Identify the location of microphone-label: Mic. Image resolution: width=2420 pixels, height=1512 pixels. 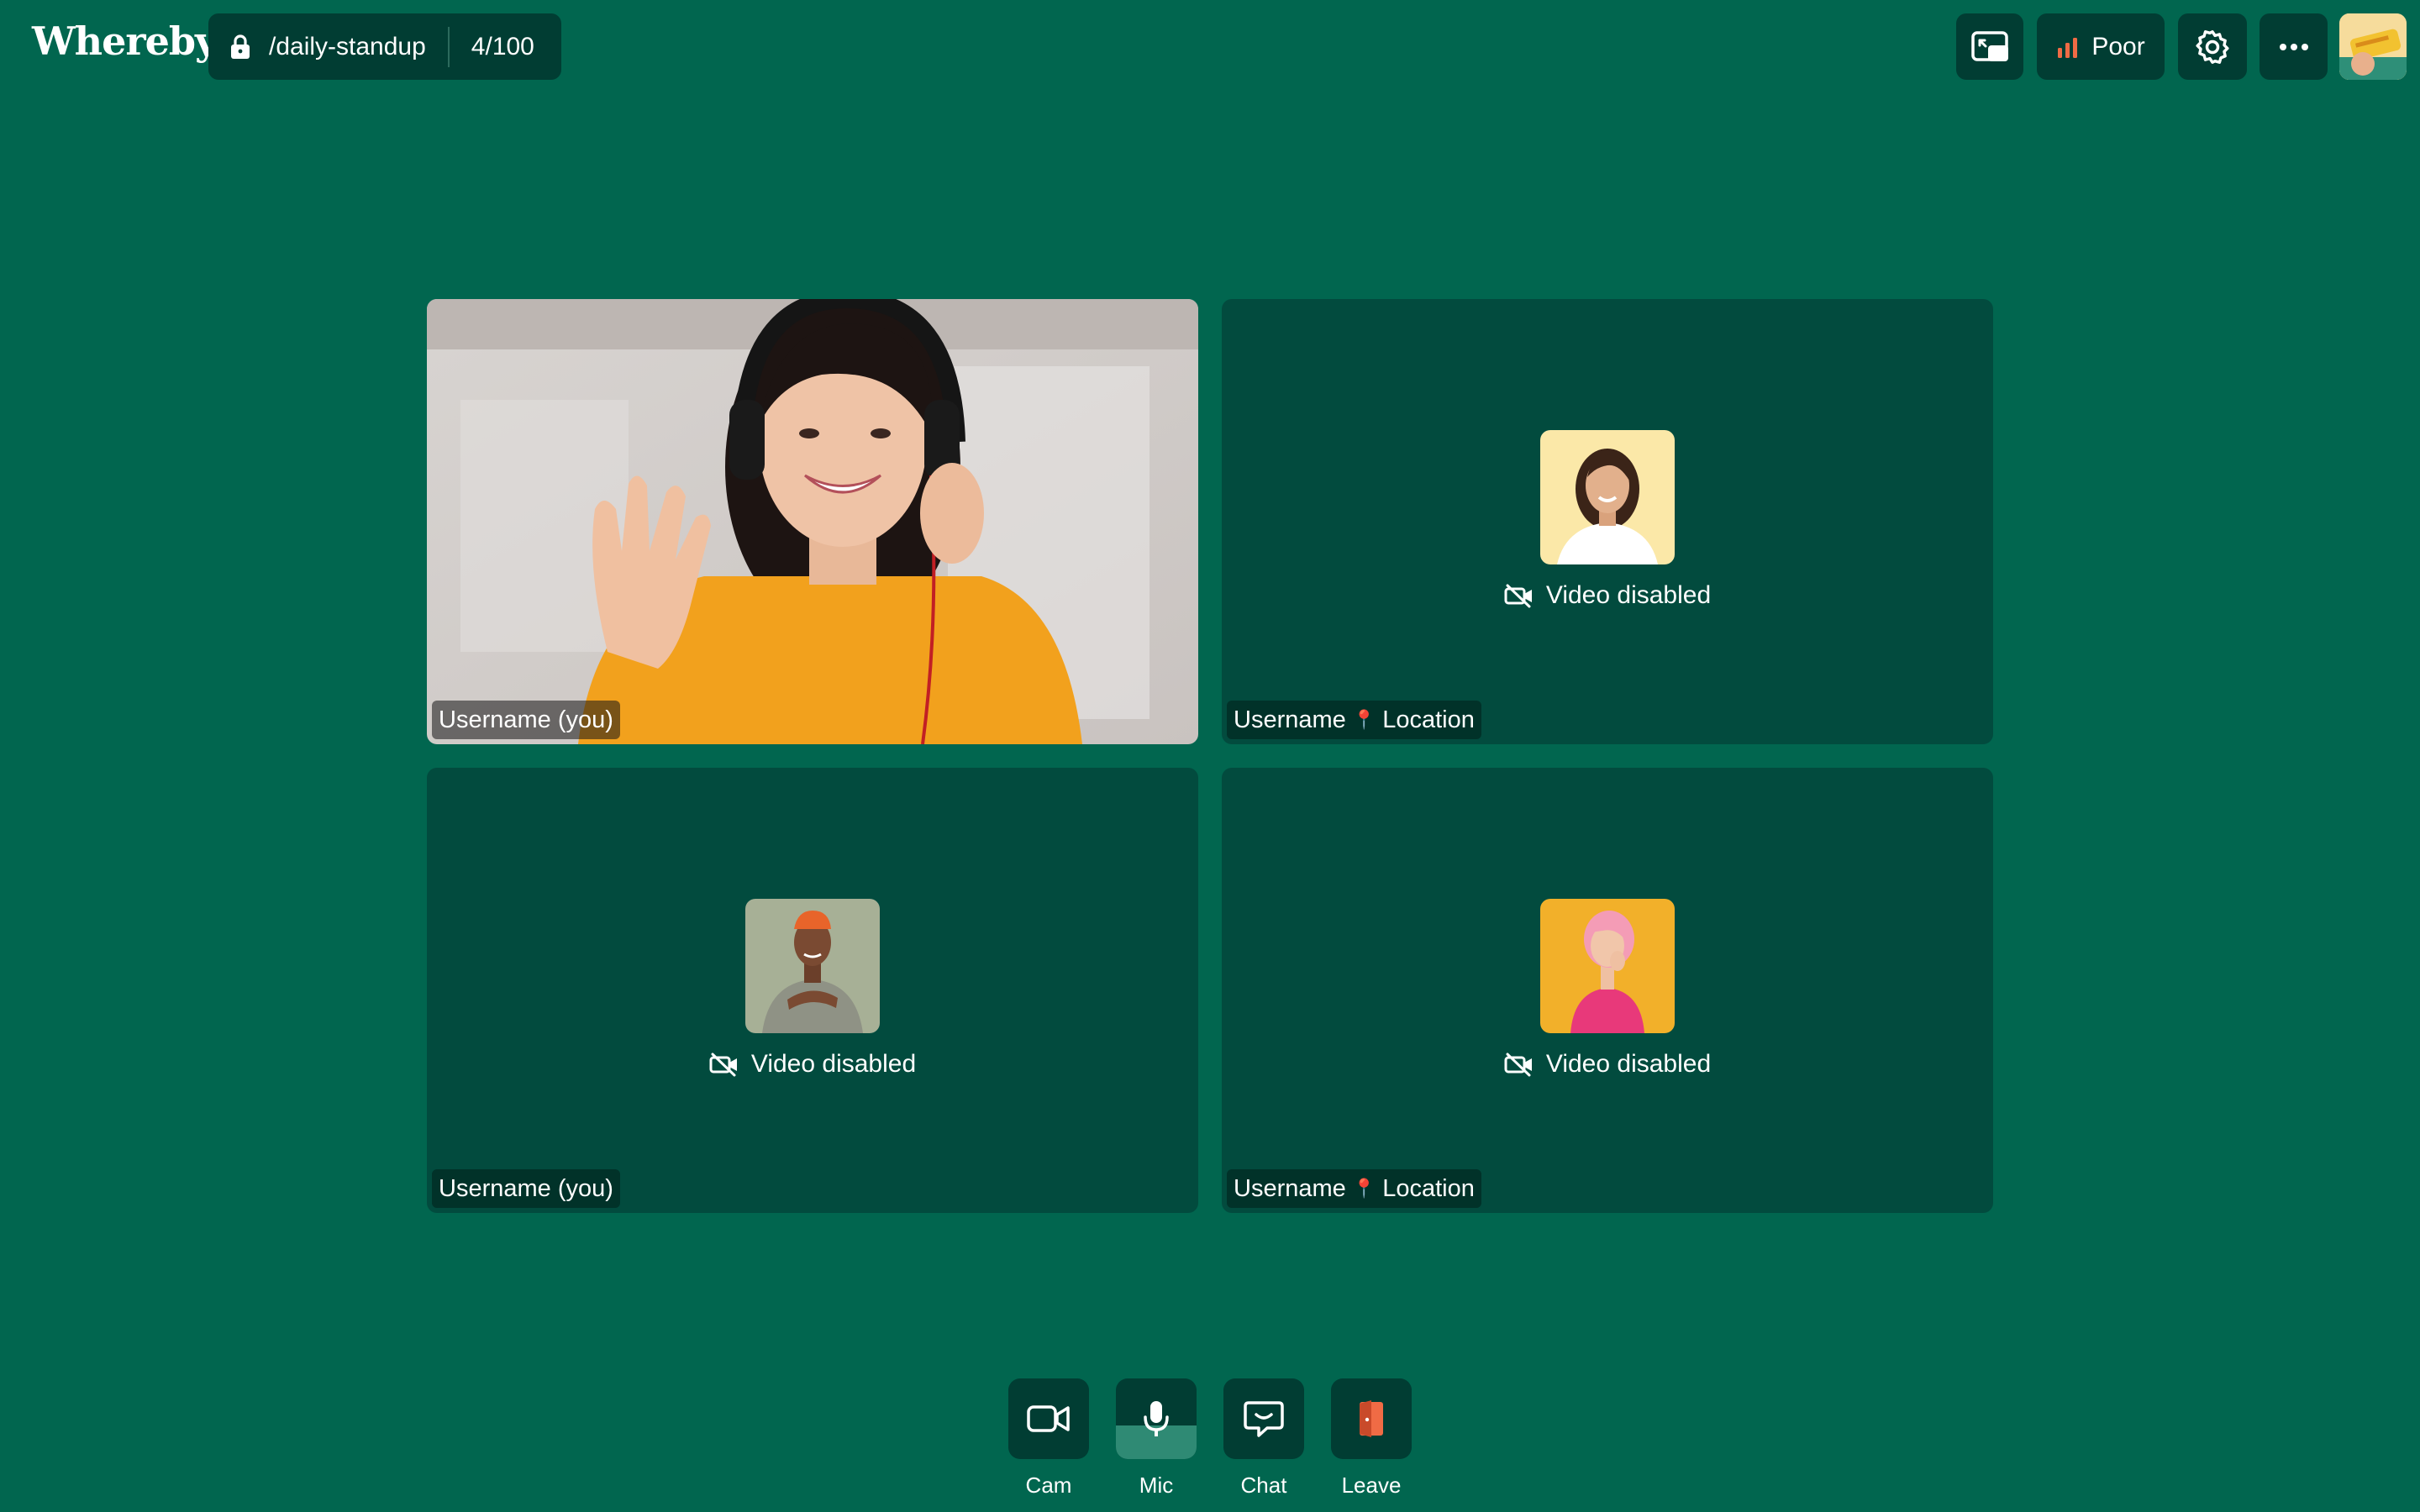
(1156, 1485).